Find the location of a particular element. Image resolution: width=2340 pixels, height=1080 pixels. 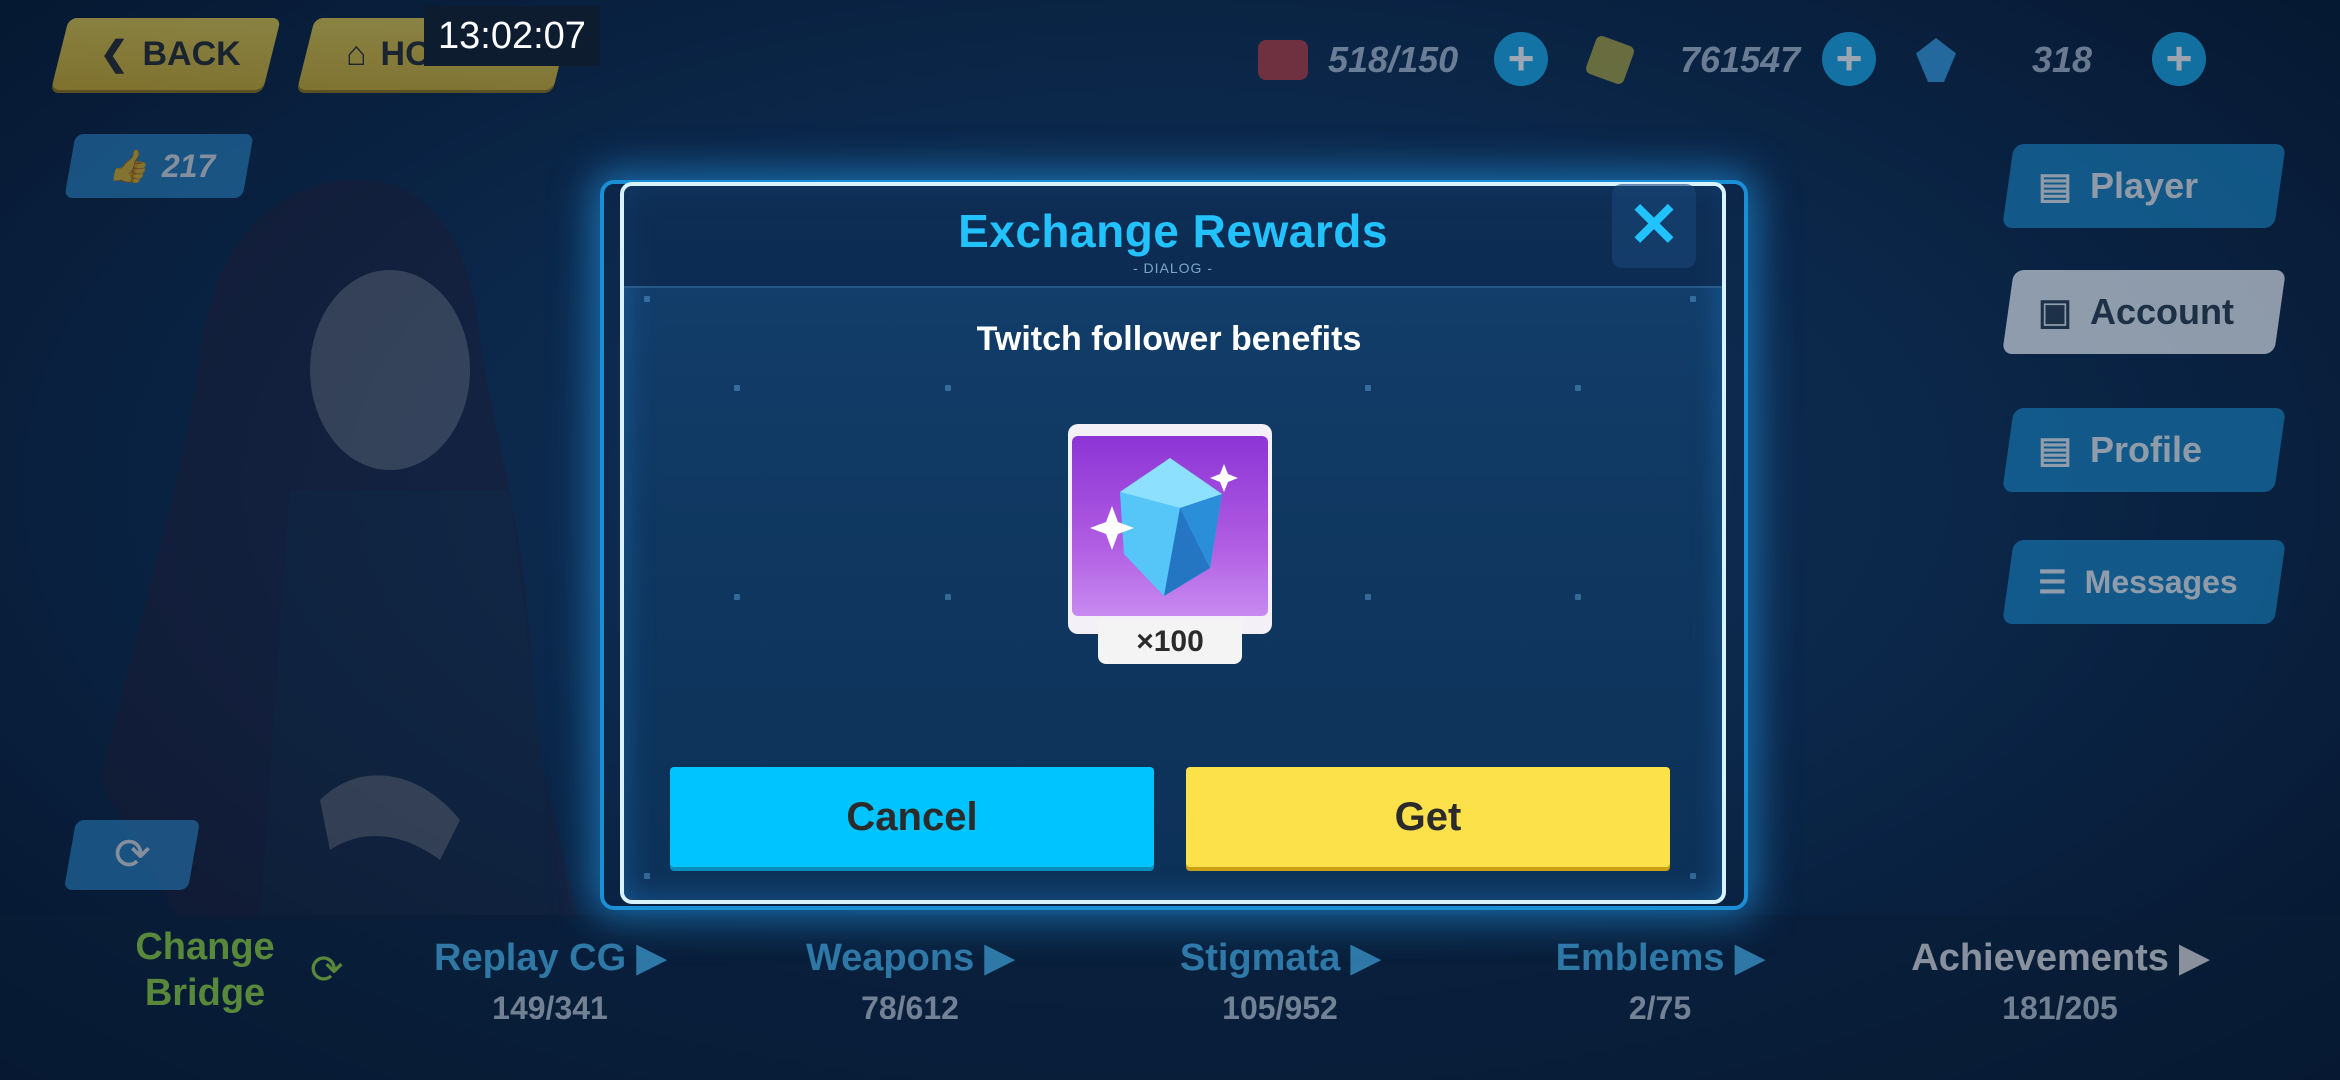

coin-resource: 761547 is located at coordinates (1707, 60).